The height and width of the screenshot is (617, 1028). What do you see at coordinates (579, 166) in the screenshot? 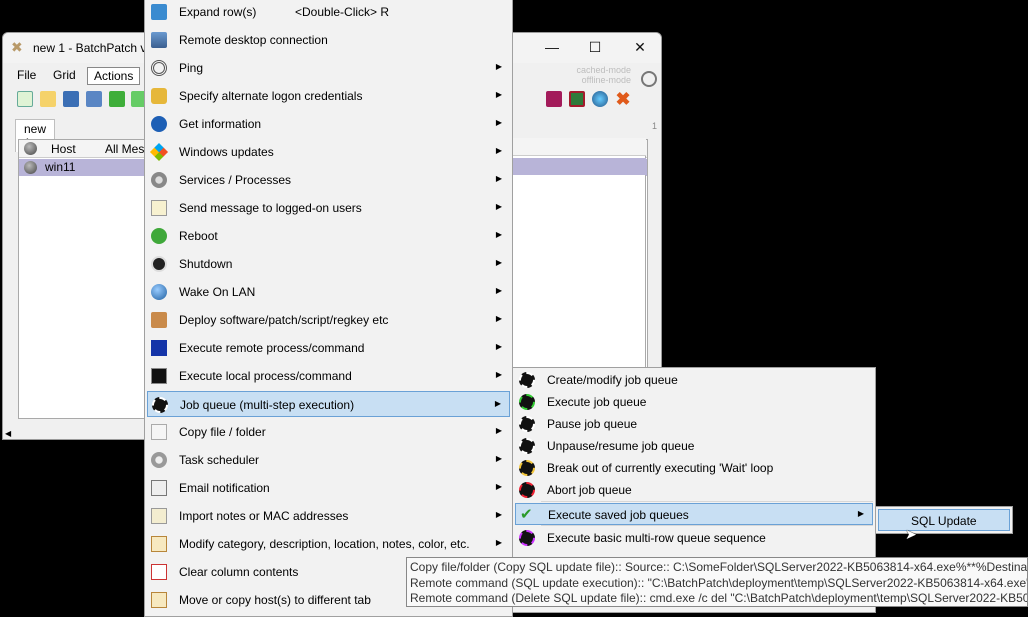
I see `table-row-extension` at bounding box center [579, 166].